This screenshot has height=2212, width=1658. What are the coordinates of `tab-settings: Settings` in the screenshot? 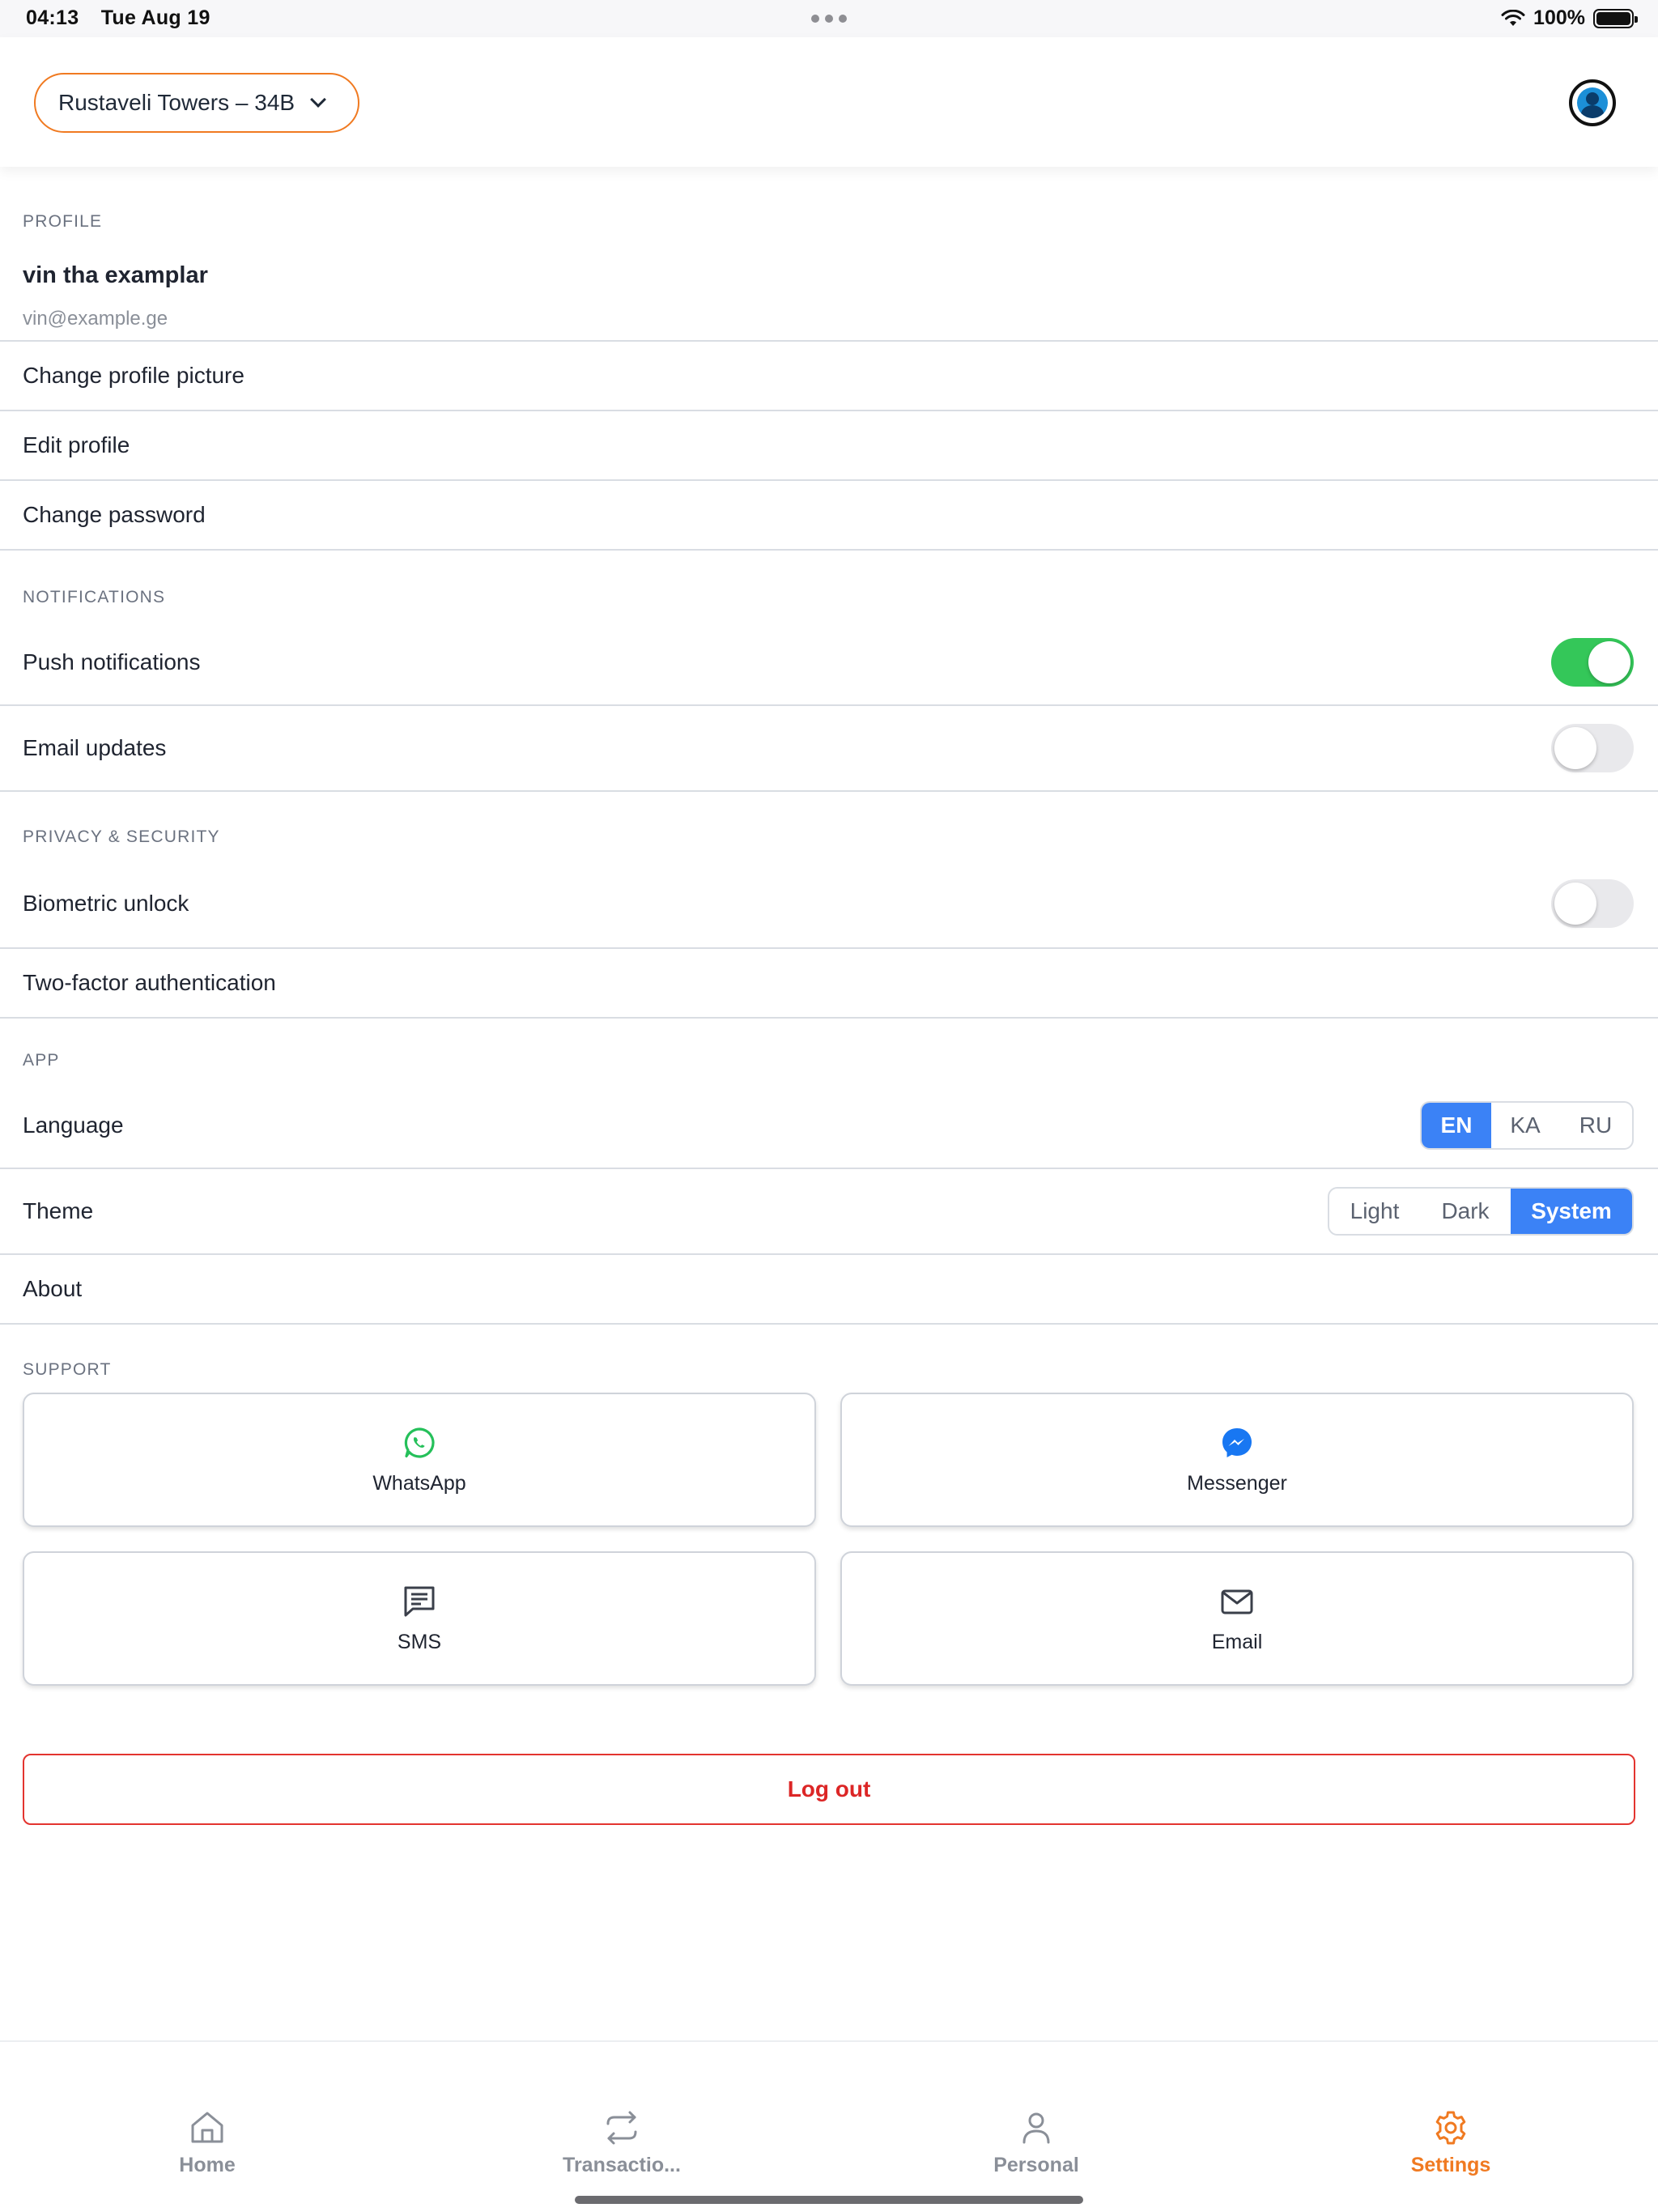 It's located at (1451, 2143).